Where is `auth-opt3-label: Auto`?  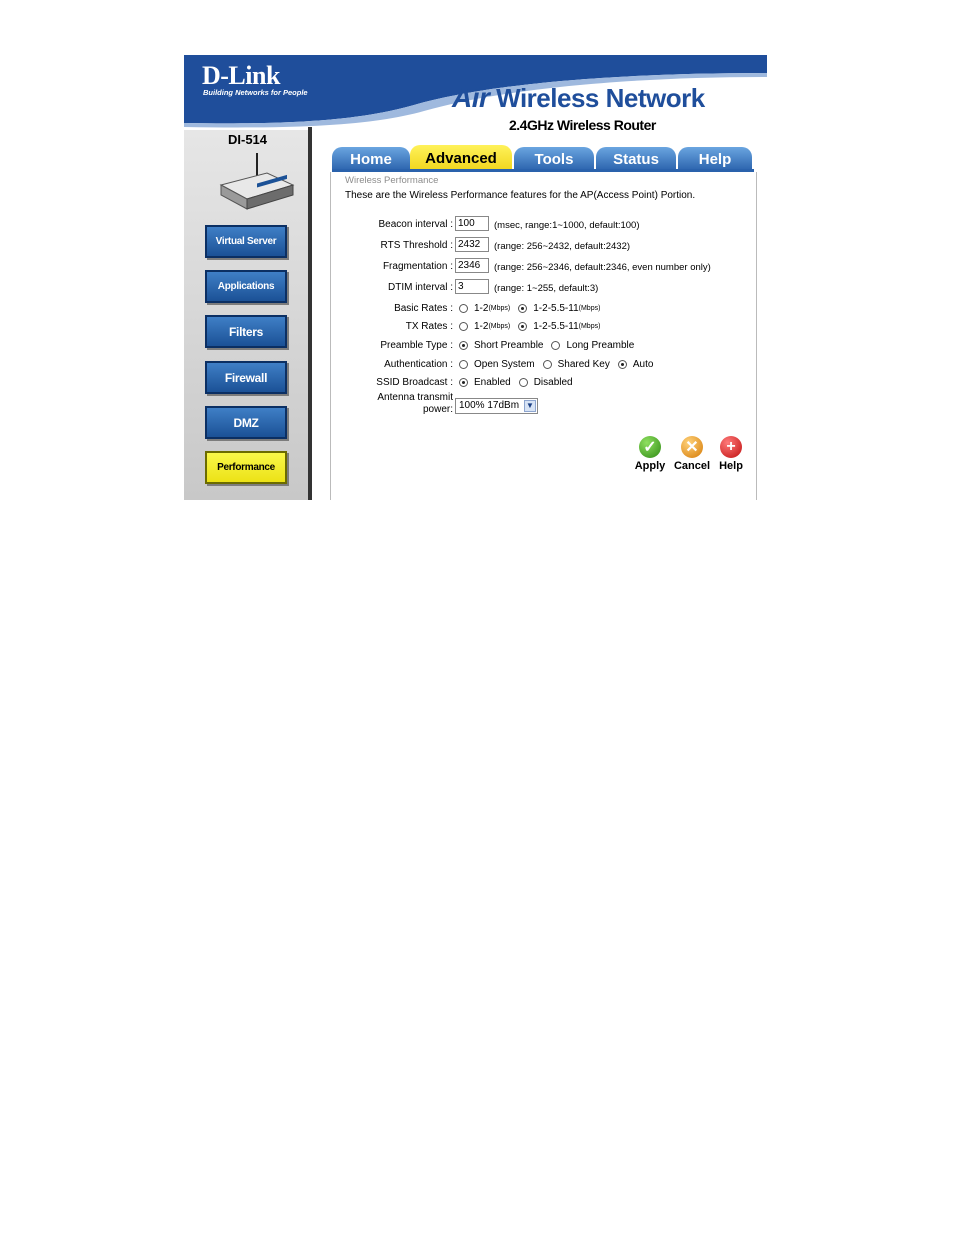
auth-opt3-label: Auto is located at coordinates (643, 364).